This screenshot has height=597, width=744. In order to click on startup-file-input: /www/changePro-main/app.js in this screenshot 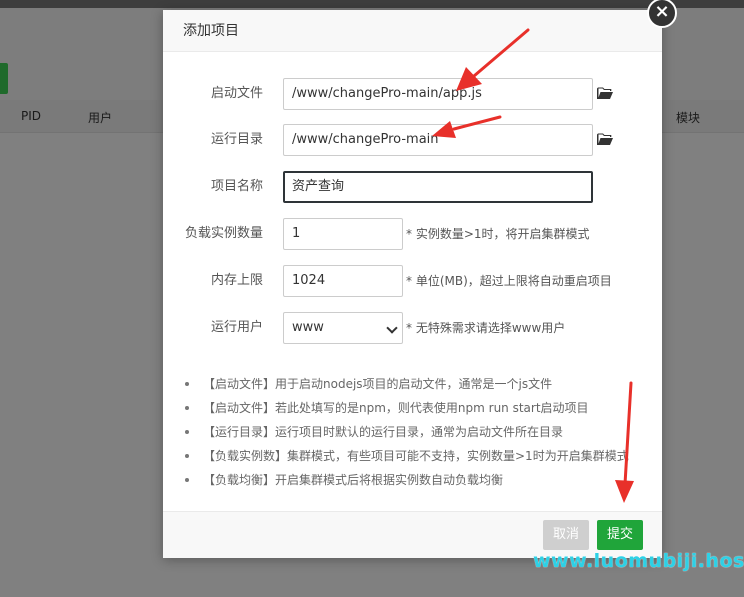, I will do `click(438, 94)`.